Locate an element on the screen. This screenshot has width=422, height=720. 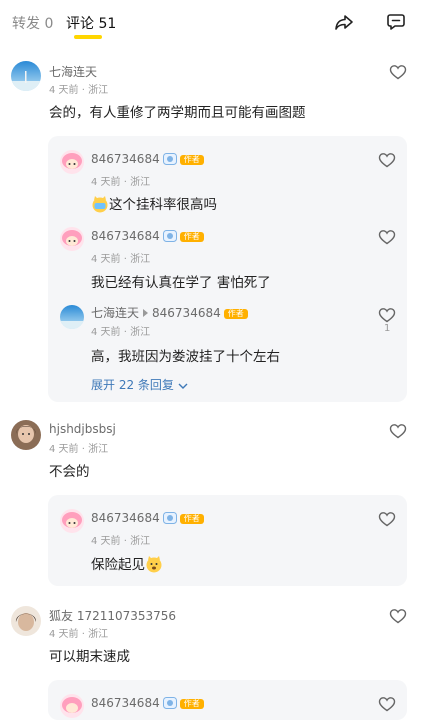
comment-text: 可以期末速成 is located at coordinates (89, 657).